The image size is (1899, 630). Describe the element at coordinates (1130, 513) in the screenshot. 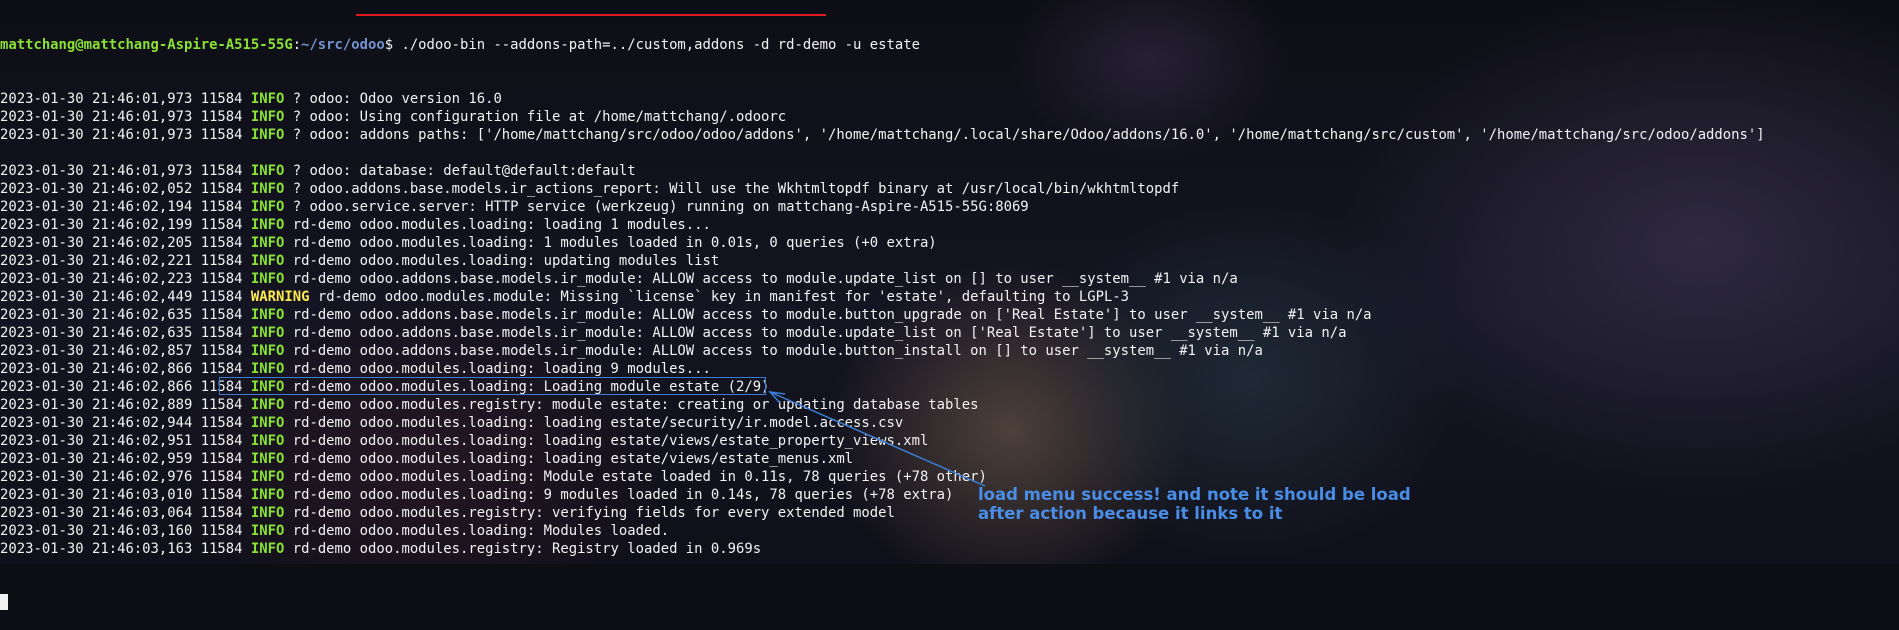

I see `annotation-line-2: after action because it links to it` at that location.